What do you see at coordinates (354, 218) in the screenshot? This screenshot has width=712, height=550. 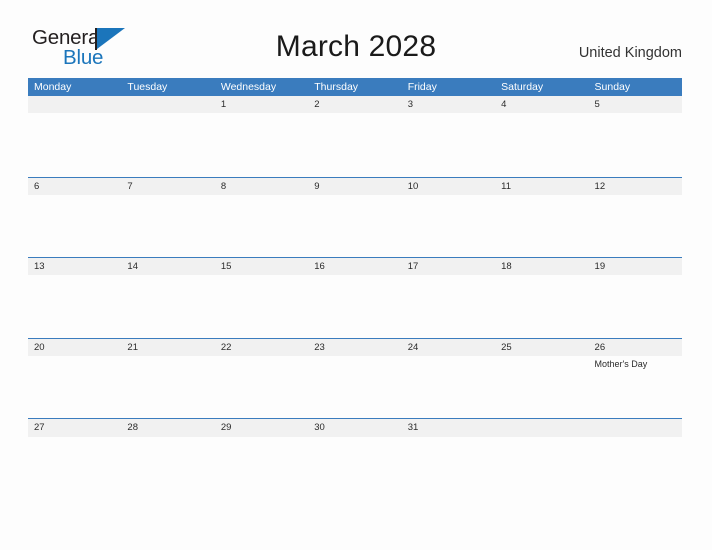 I see `day-cell: 9` at bounding box center [354, 218].